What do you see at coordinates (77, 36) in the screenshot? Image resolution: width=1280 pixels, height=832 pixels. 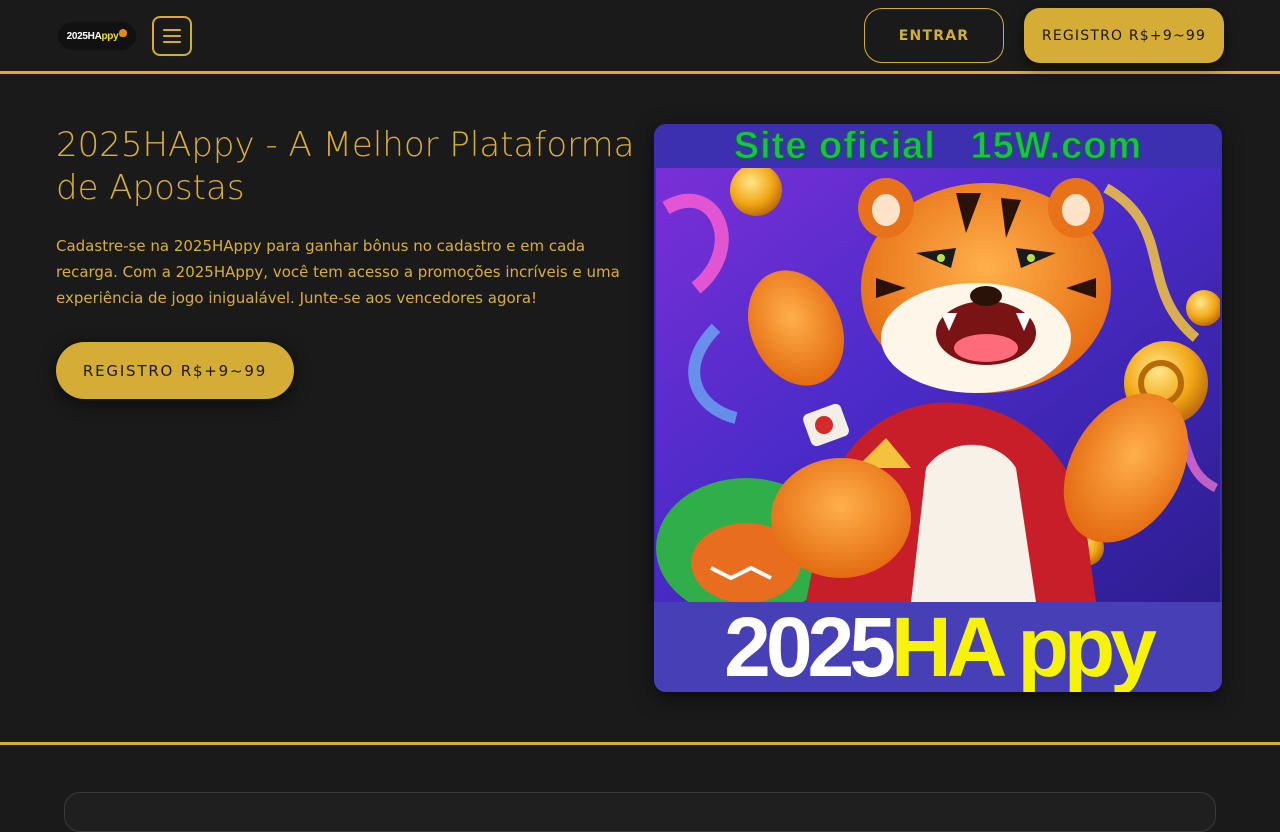 I see `logo-text-number: 2025` at bounding box center [77, 36].